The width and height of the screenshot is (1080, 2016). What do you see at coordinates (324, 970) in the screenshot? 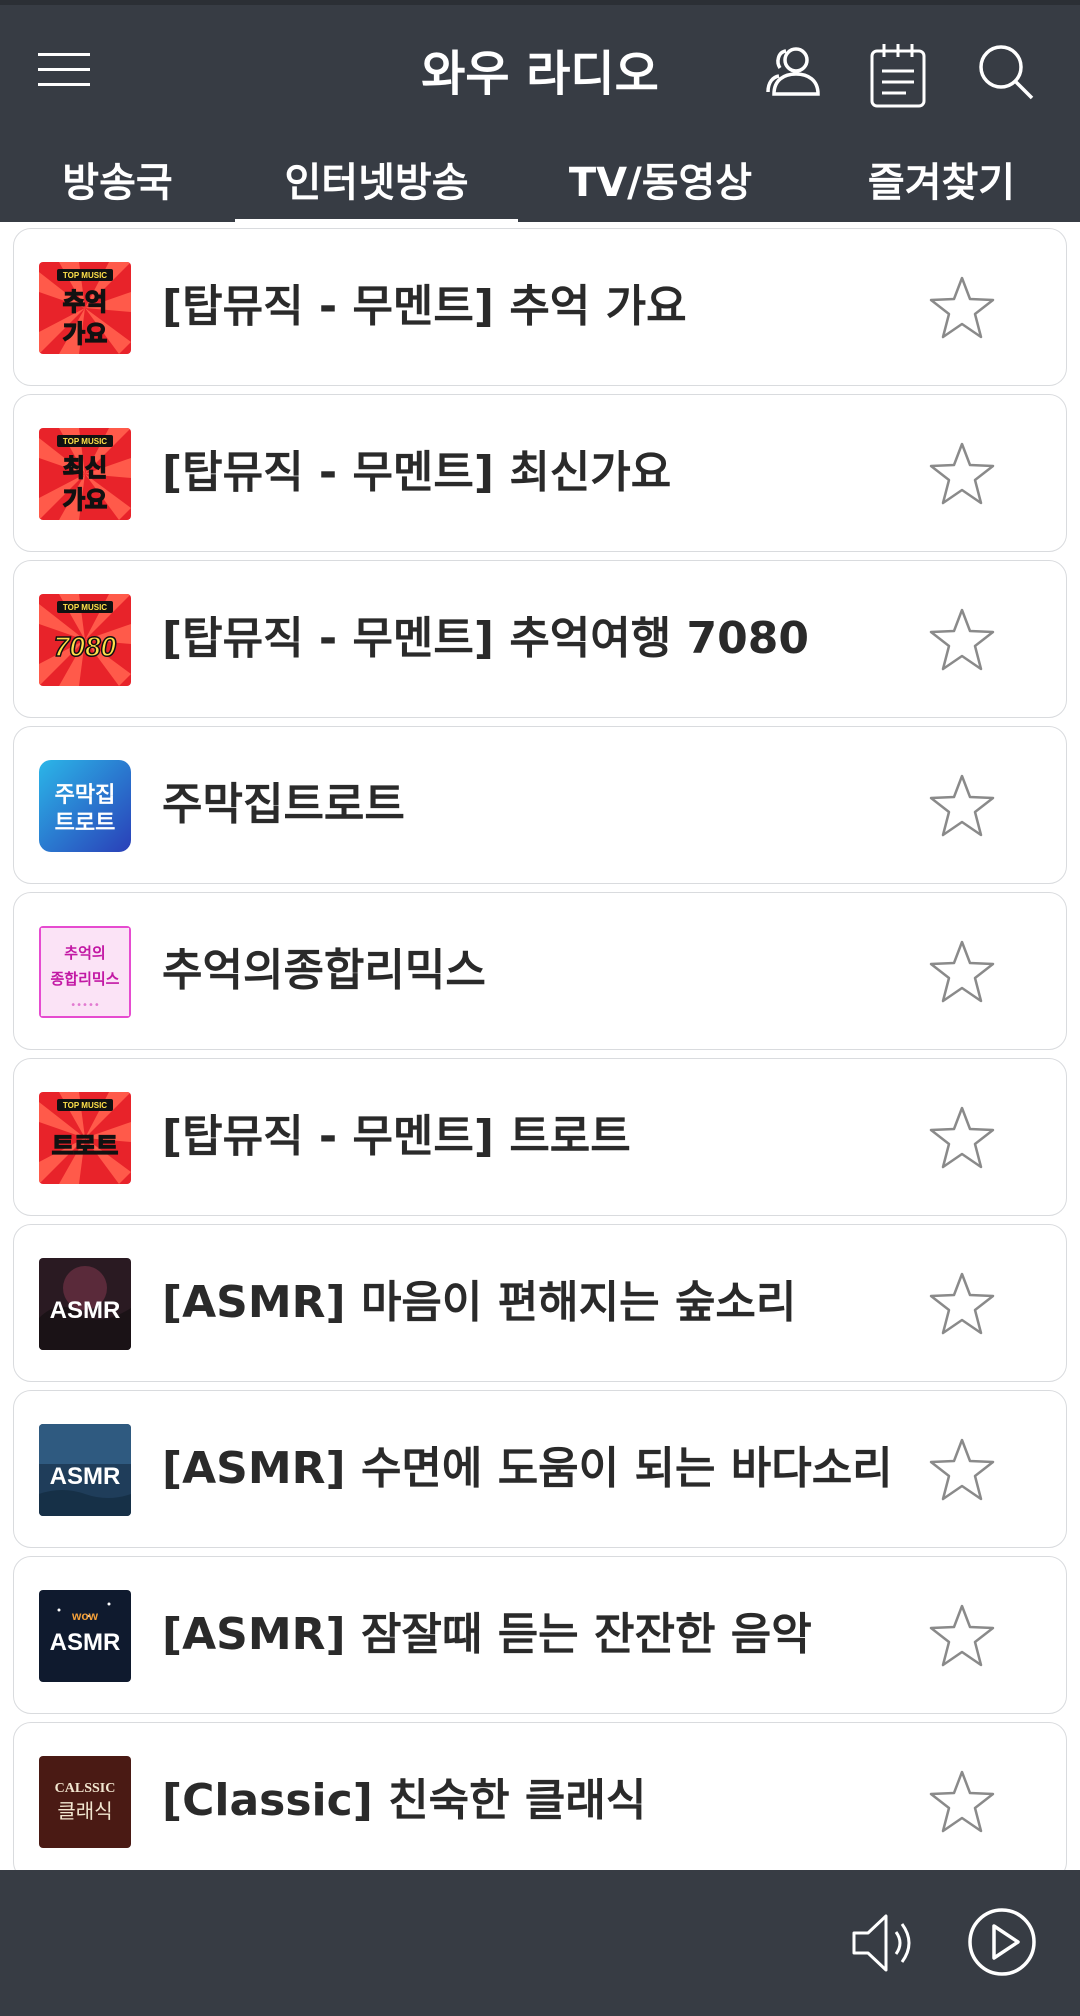
I see `station-title: 추억의종합리믹스` at bounding box center [324, 970].